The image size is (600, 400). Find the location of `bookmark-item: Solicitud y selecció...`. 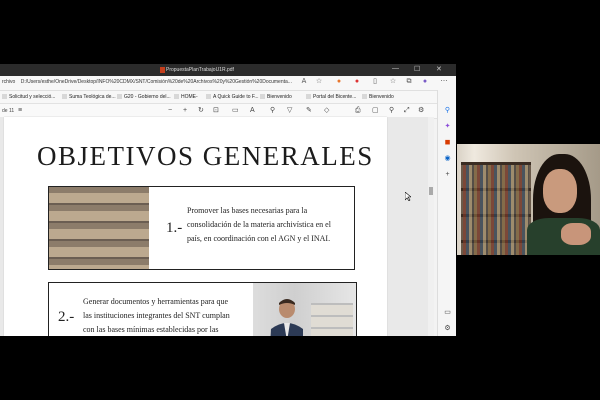

bookmark-item: Solicitud y selecció... is located at coordinates (28, 97).